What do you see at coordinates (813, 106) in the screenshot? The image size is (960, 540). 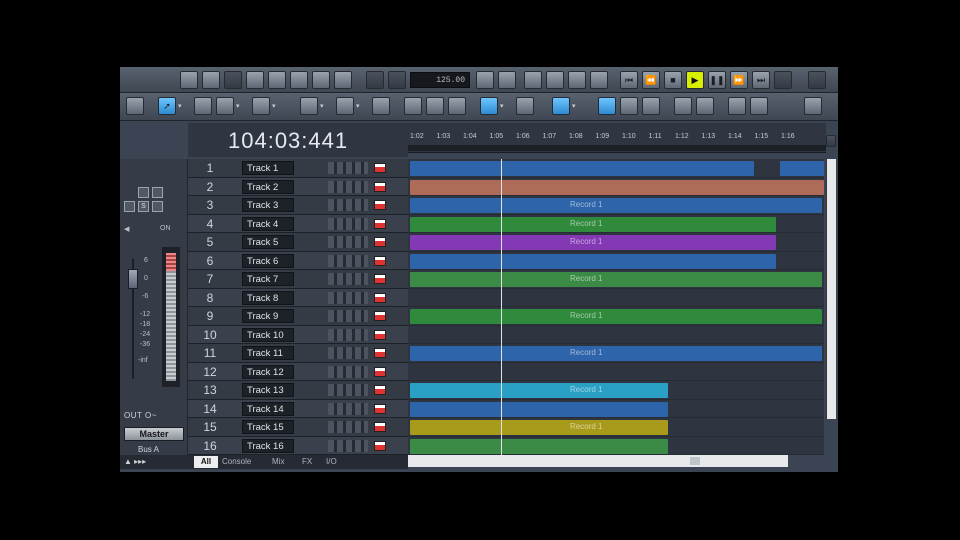 I see `close-panel-icon` at bounding box center [813, 106].